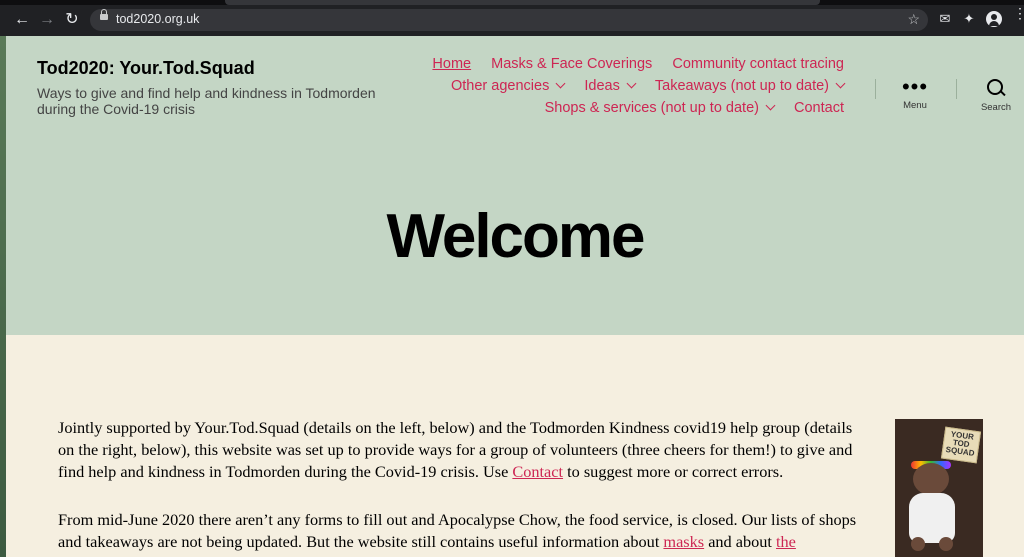 Image resolution: width=1024 pixels, height=557 pixels. I want to click on intro-text-end: to suggest more or correct errors., so click(673, 471).